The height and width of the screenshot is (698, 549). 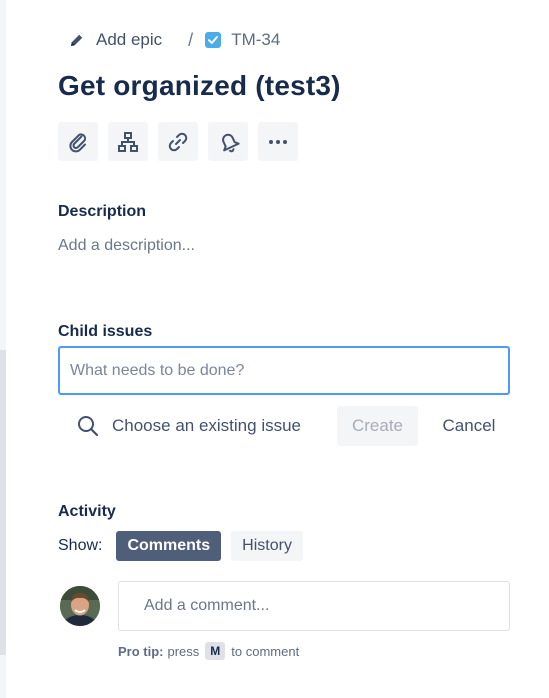 I want to click on pro-tip-press: press, so click(x=183, y=651).